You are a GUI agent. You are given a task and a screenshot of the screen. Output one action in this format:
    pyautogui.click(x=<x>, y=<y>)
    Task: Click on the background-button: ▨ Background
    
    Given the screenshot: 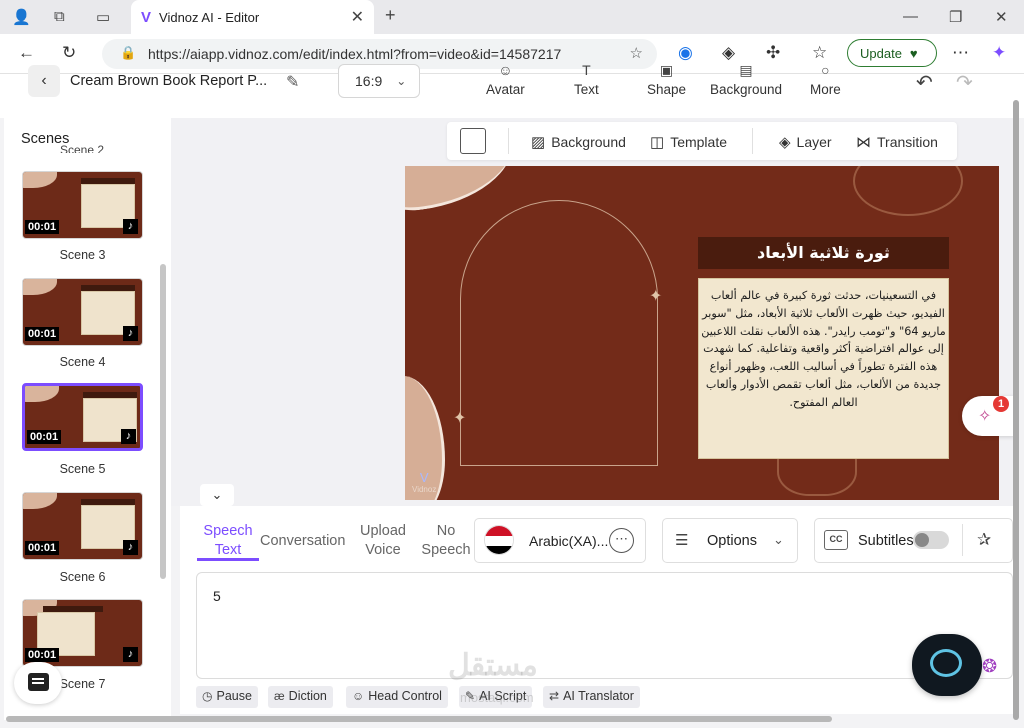 What is the action you would take?
    pyautogui.click(x=578, y=142)
    